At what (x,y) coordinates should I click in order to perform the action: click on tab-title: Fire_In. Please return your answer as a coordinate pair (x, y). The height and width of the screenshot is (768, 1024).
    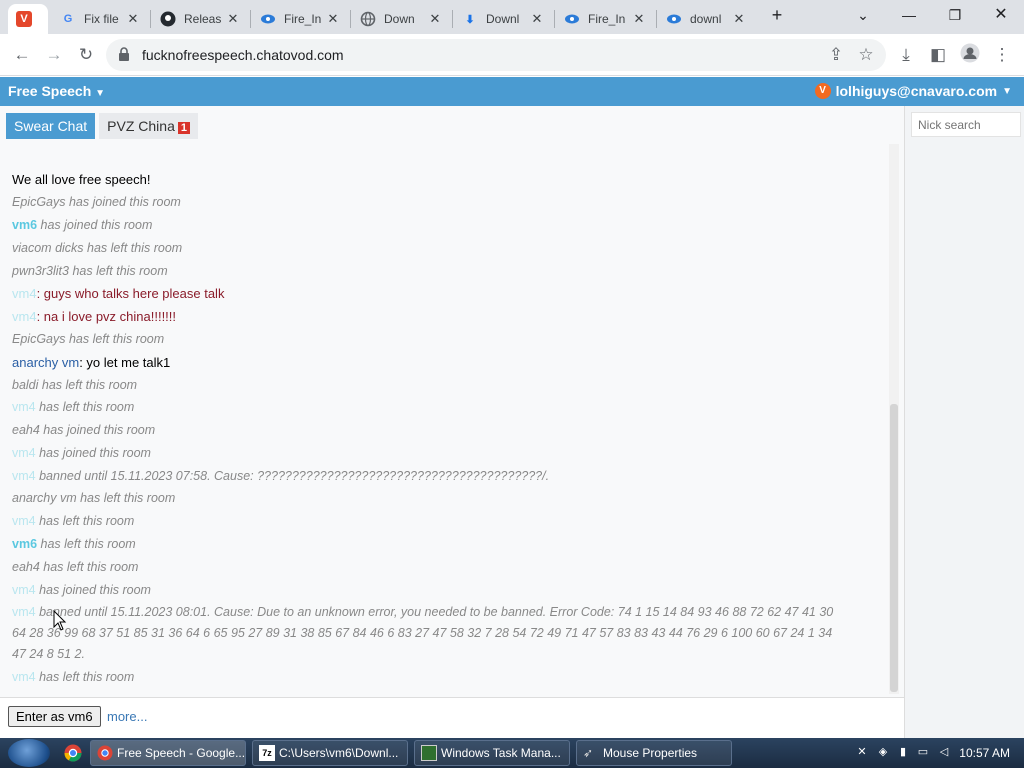
    Looking at the image, I should click on (607, 19).